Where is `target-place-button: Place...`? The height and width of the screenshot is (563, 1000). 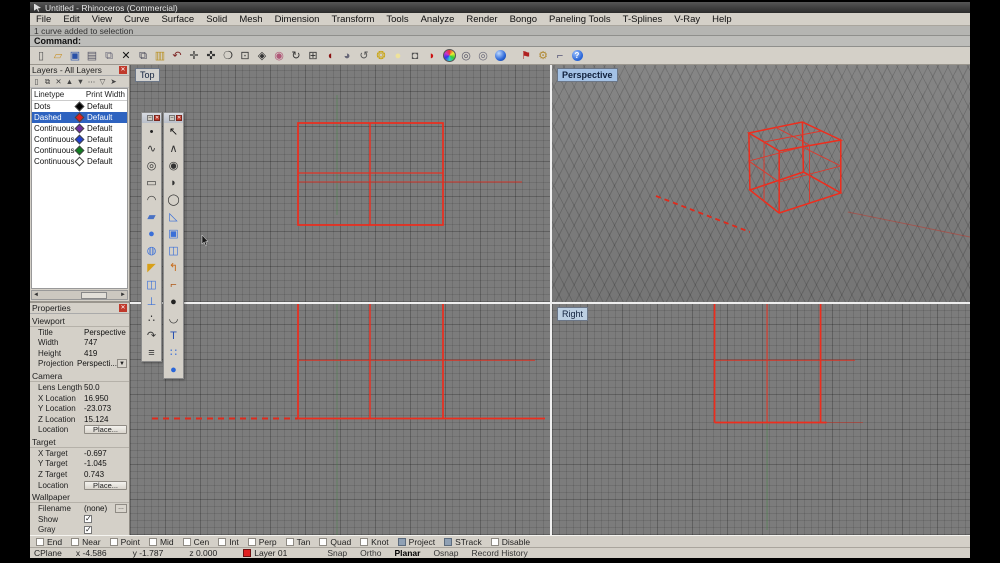 target-place-button: Place... is located at coordinates (105, 485).